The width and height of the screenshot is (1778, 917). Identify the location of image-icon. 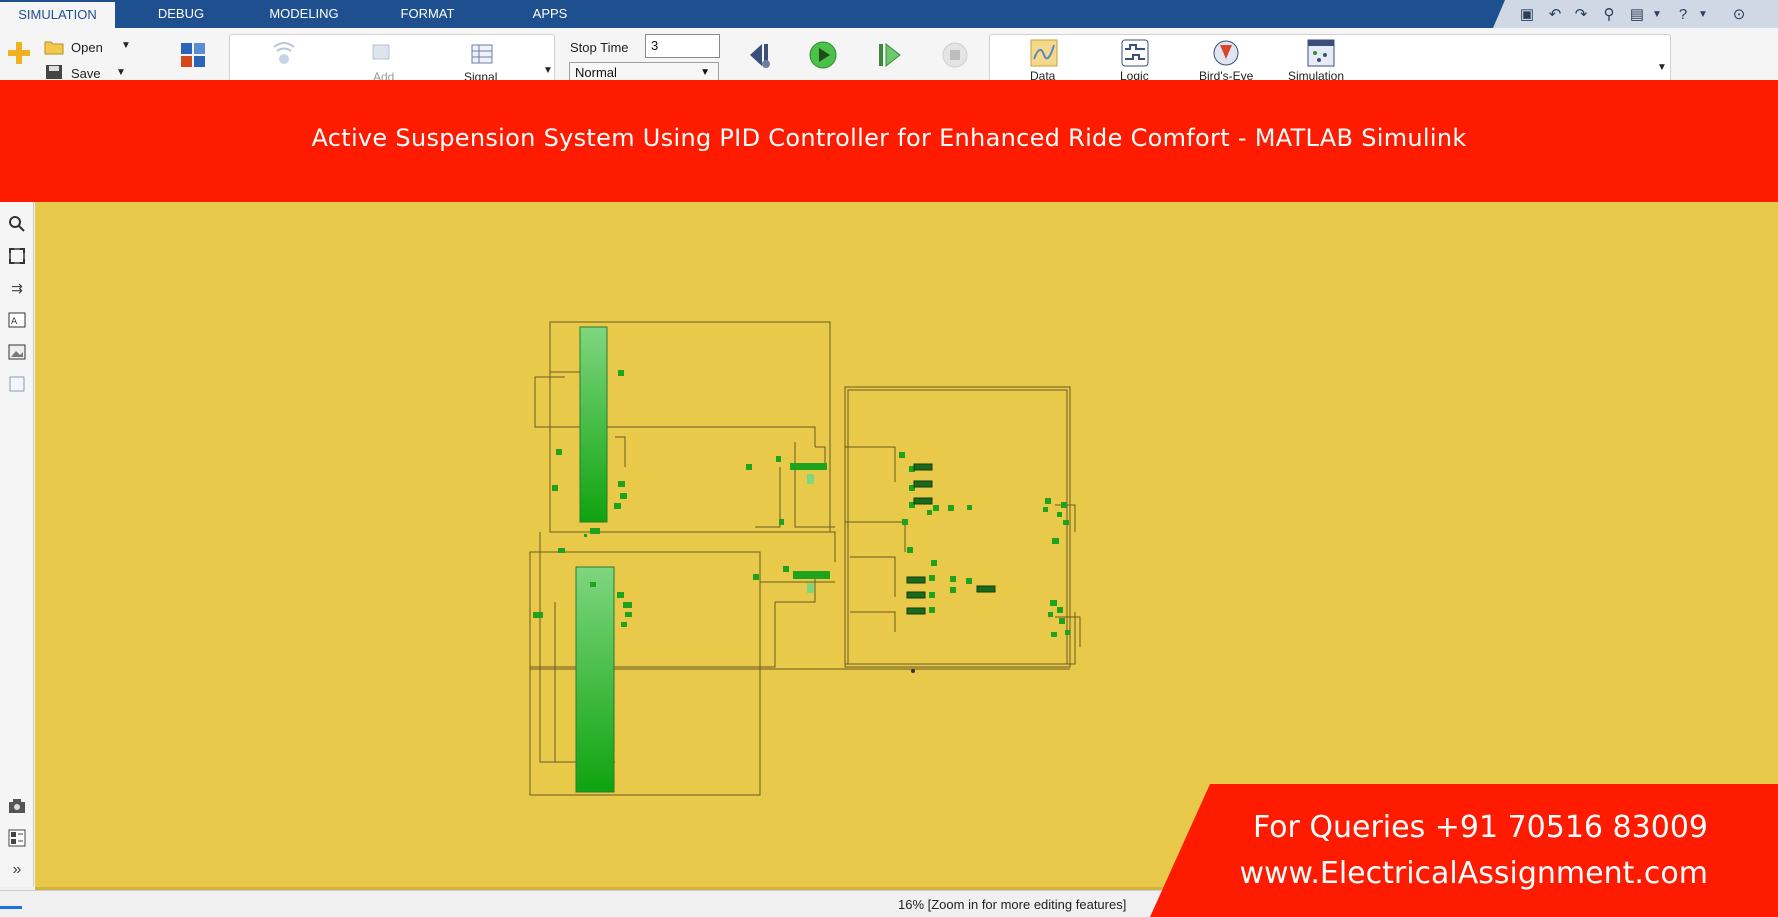
(17, 352).